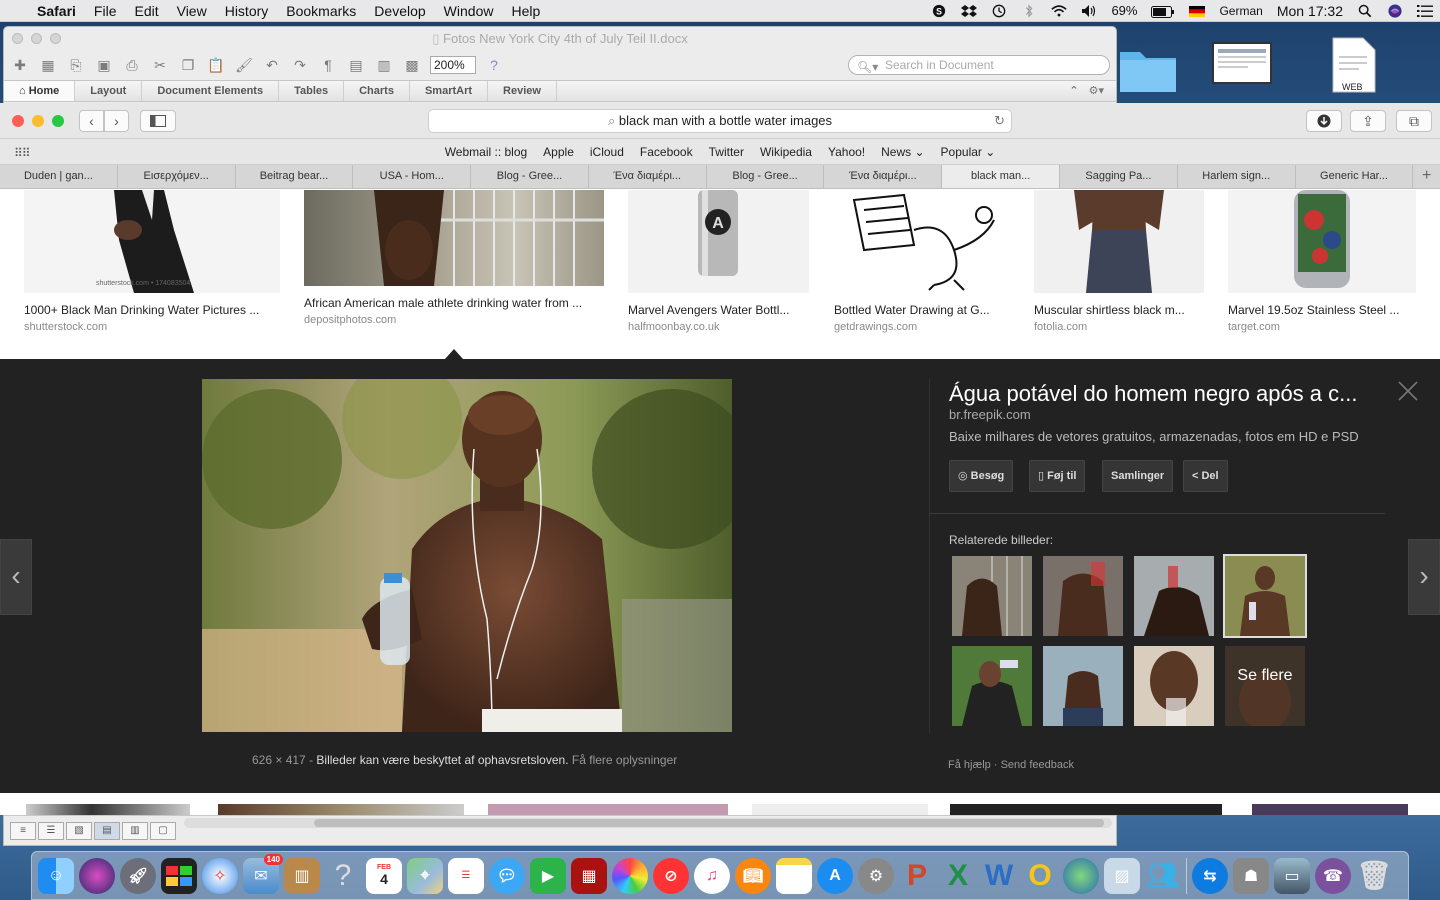 The height and width of the screenshot is (900, 1440). Describe the element at coordinates (160, 65) in the screenshot. I see `cut-icon: ✂` at that location.